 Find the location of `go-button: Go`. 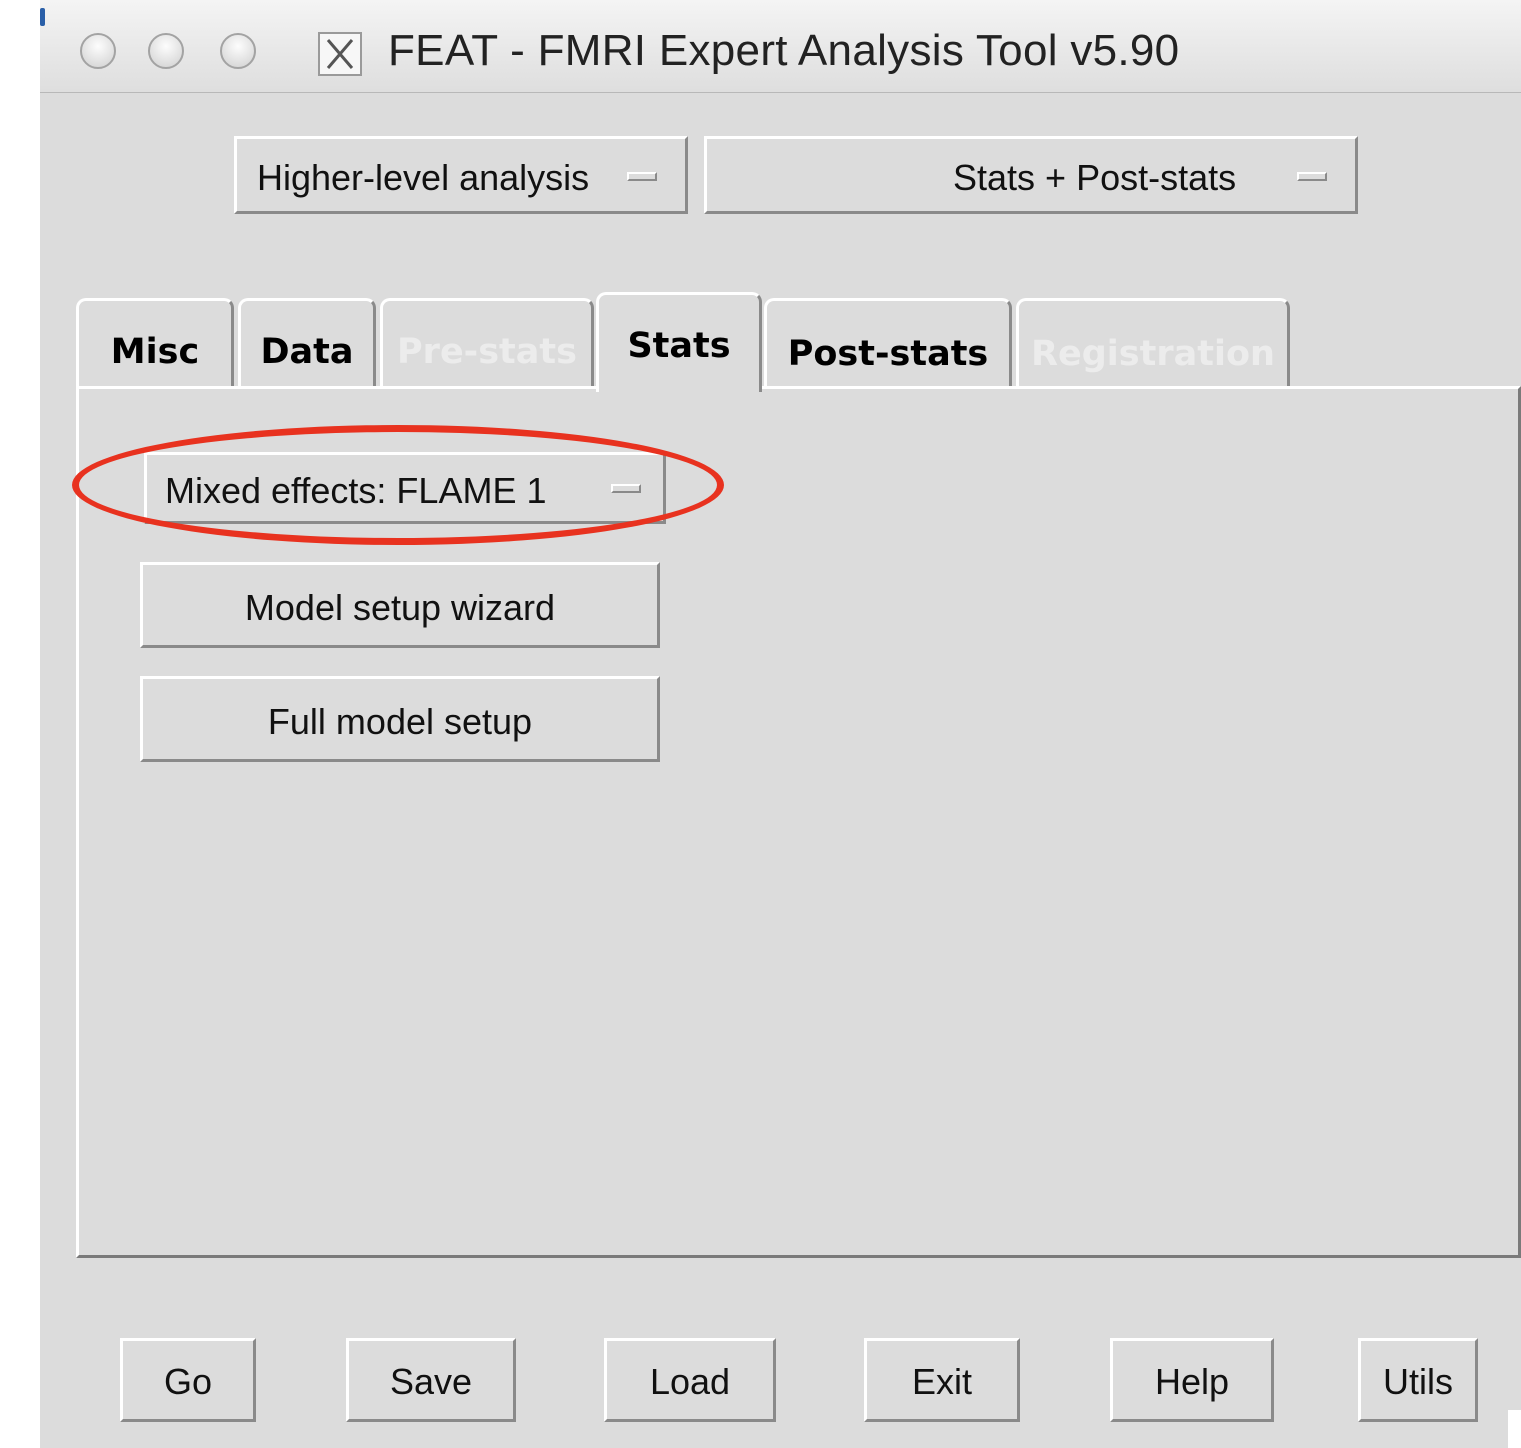

go-button: Go is located at coordinates (188, 1380).